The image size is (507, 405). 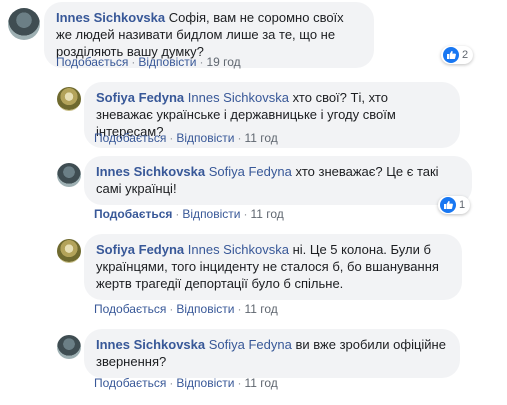 What do you see at coordinates (223, 62) in the screenshot?
I see `comment-timestamp: 19 год` at bounding box center [223, 62].